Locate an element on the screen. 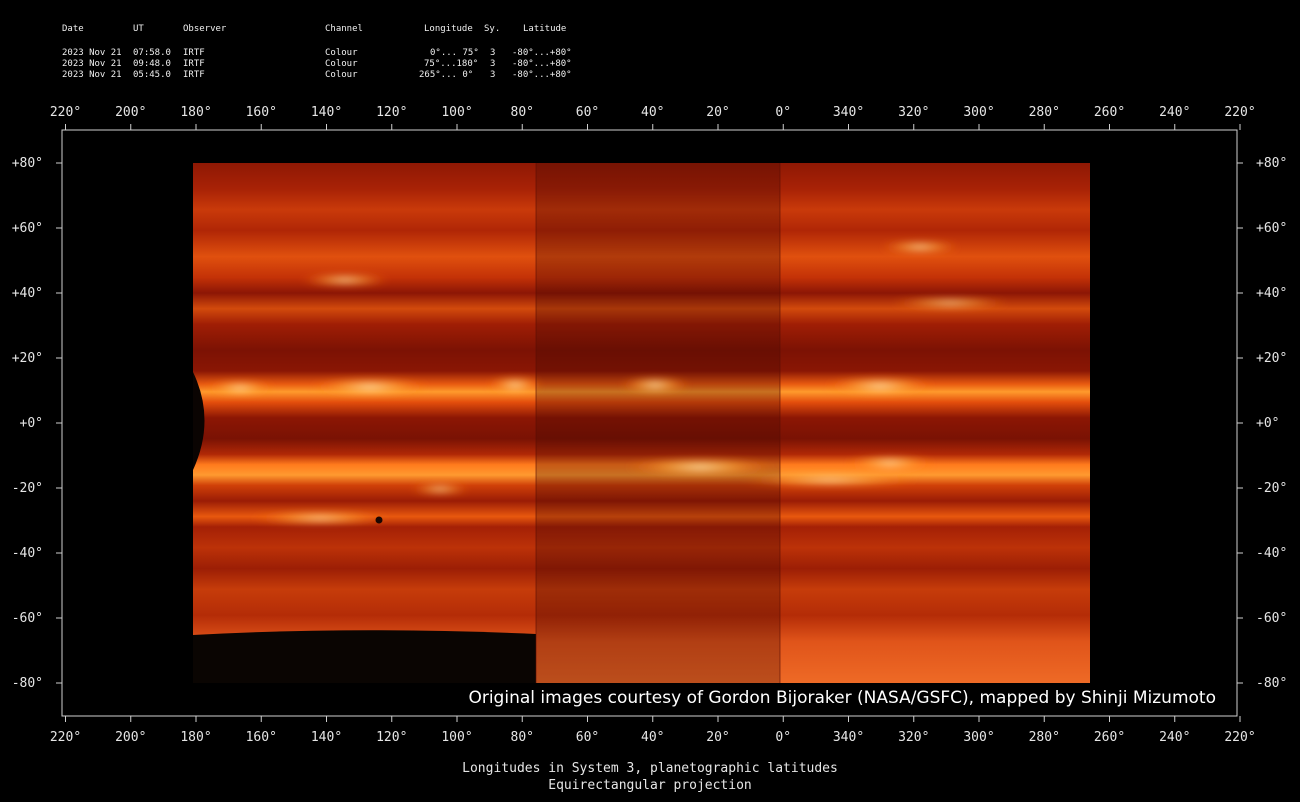 The image size is (1300, 802). latitude-label-right: +20° is located at coordinates (1271, 358).